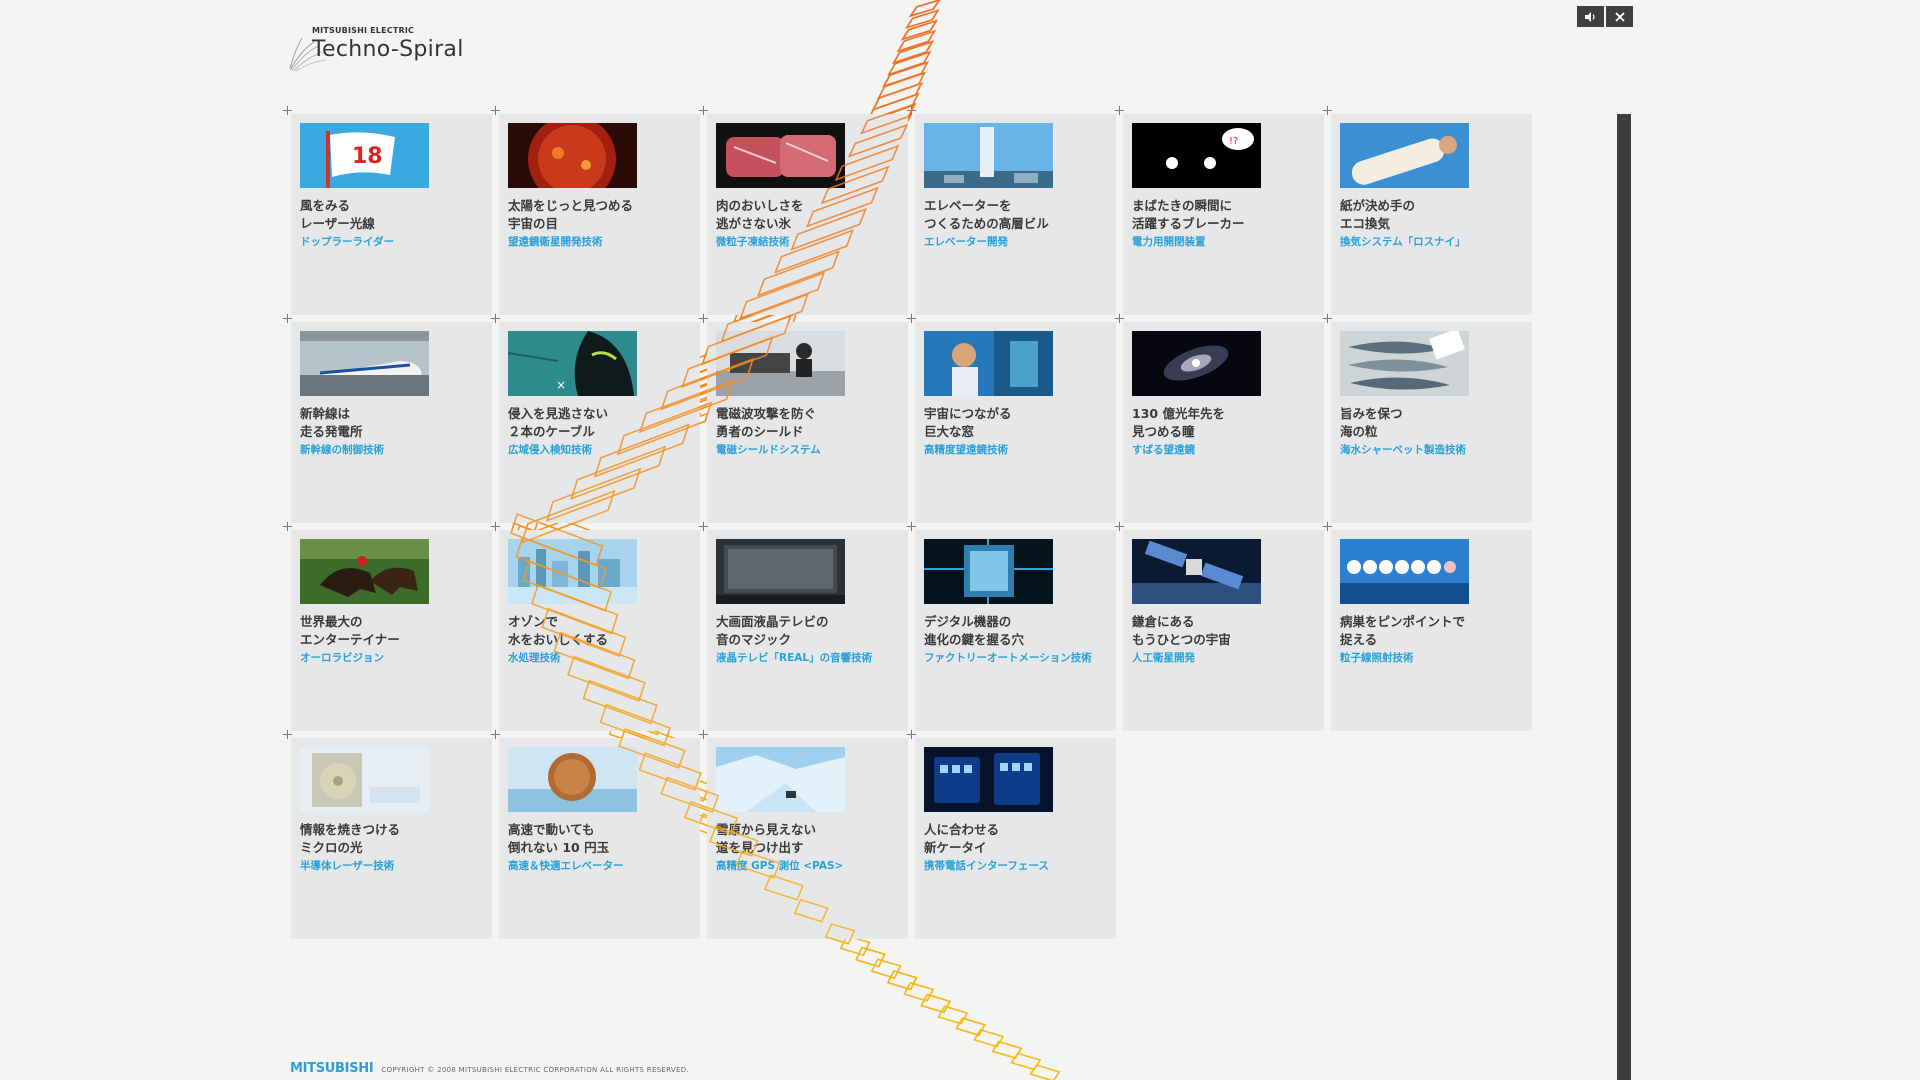  I want to click on tile-subtitle: 電力用開閉装置, so click(1169, 241).